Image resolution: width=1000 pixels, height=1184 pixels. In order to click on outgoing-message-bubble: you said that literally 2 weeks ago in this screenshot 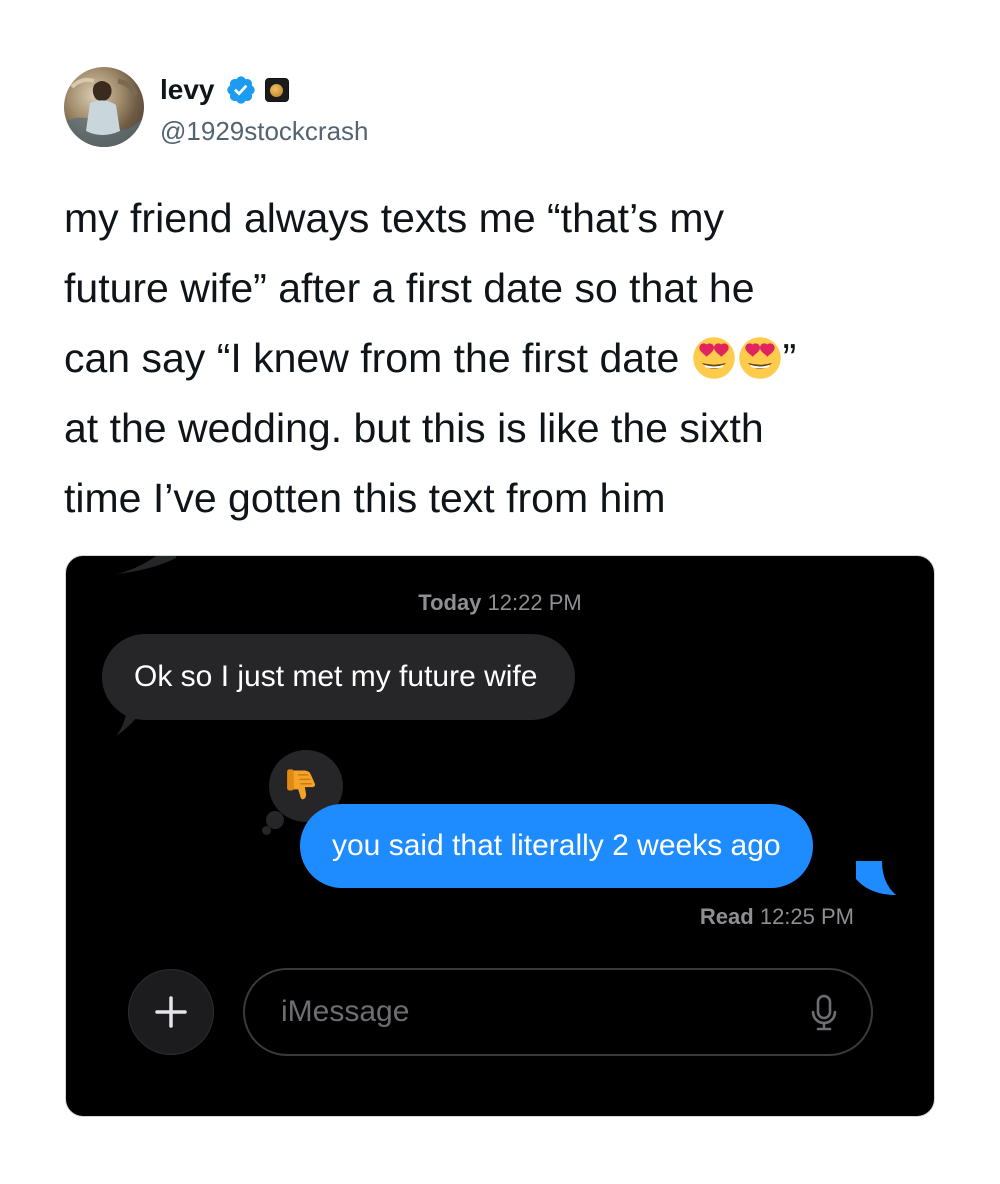, I will do `click(556, 846)`.